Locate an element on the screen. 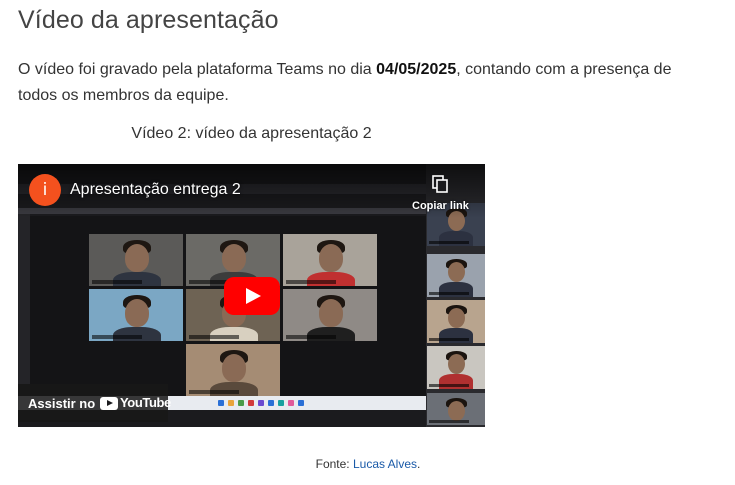 This screenshot has height=485, width=735. copy-icon is located at coordinates (440, 184).